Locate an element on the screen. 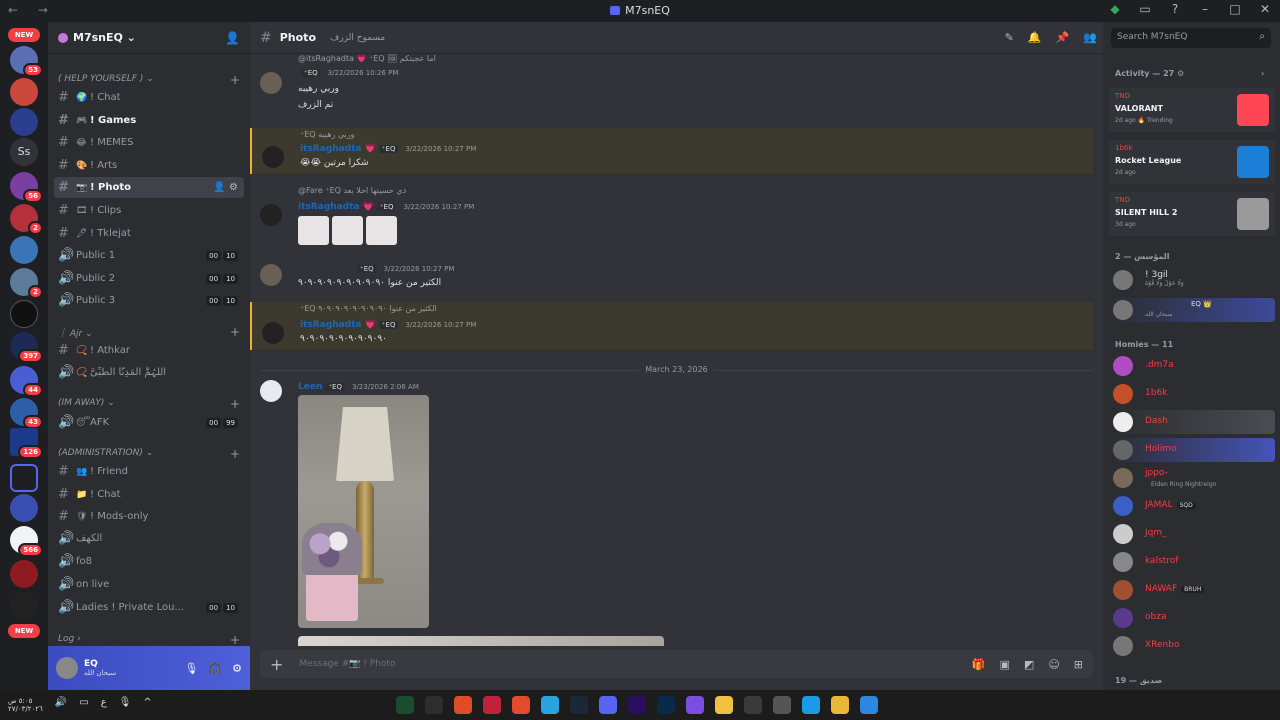  clock: ٥:٠٥ ص ٢٧/٠٣/٢٠٢٦ is located at coordinates (25, 705).